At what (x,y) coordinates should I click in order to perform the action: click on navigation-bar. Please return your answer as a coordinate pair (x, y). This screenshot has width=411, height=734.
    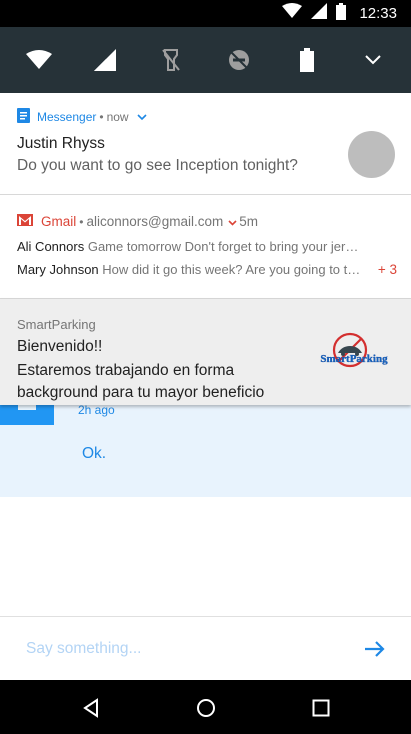
    Looking at the image, I should click on (205, 707).